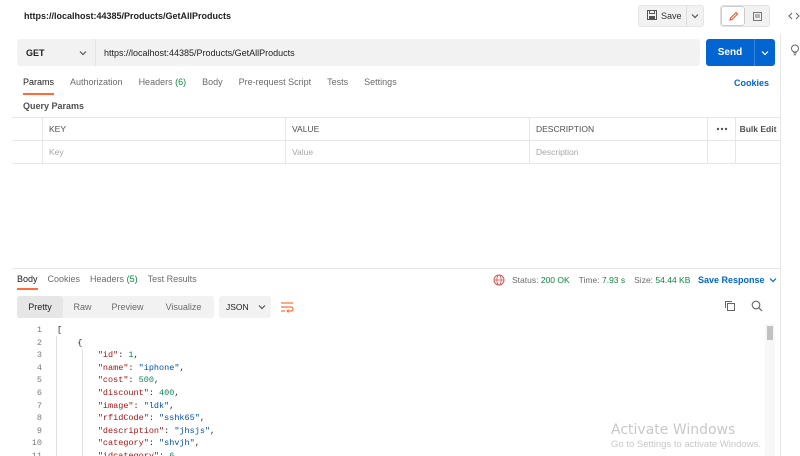  Describe the element at coordinates (35, 52) in the screenshot. I see `method-label: GET` at that location.